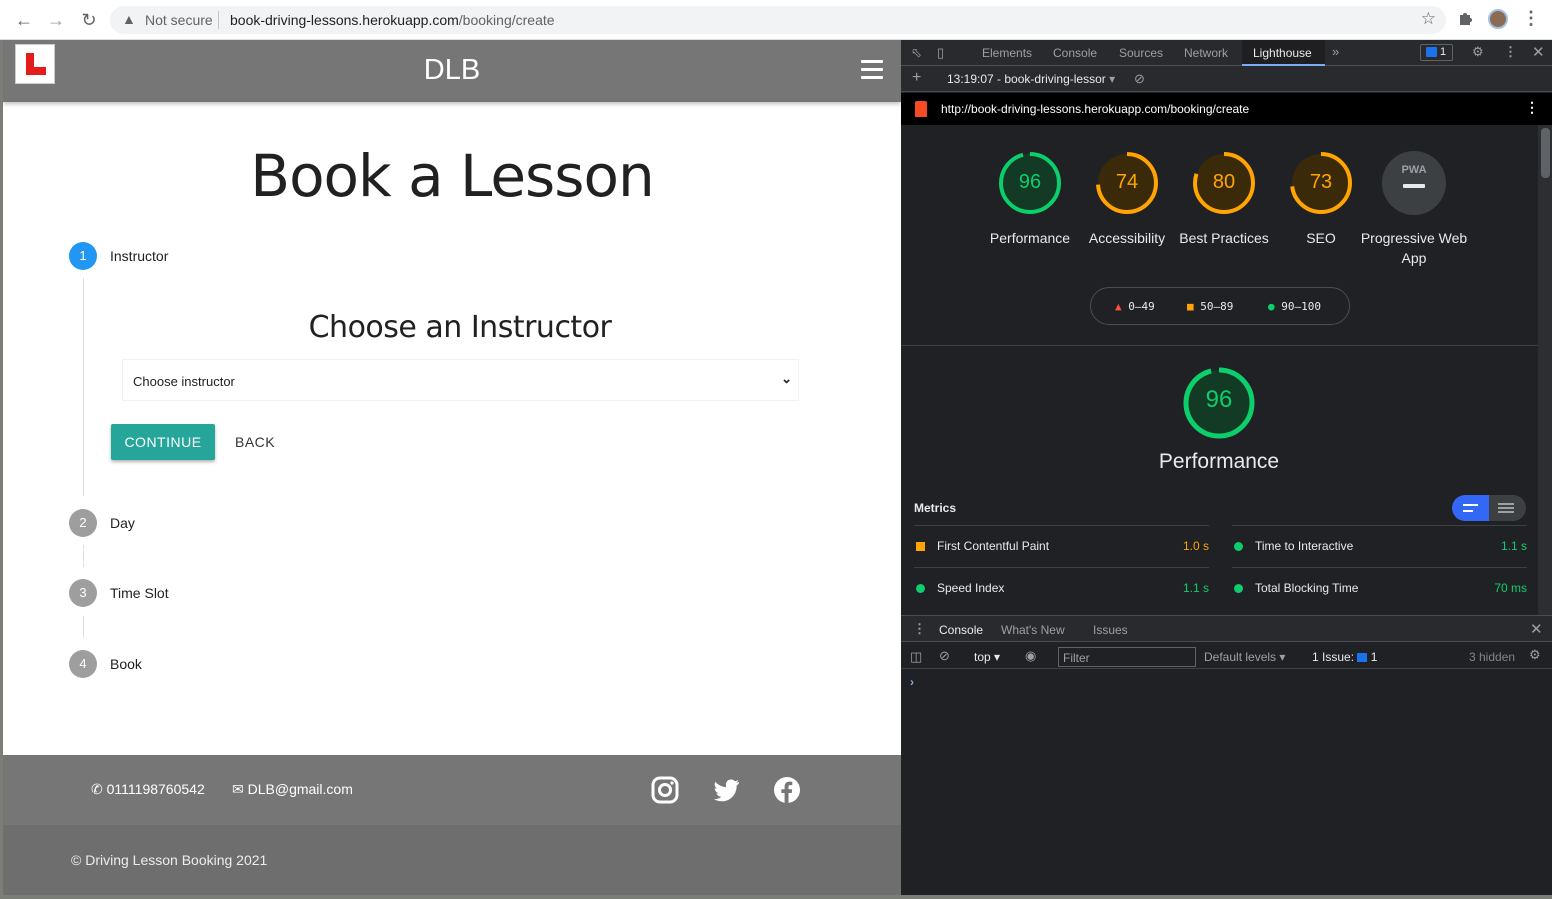 This screenshot has width=1552, height=899. Describe the element at coordinates (726, 790) in the screenshot. I see `twitter-icon` at that location.